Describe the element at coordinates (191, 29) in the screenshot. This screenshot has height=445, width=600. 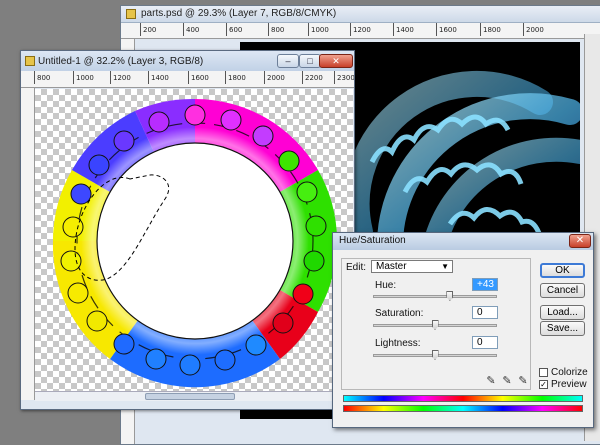
I see `ruler-label: 400` at that location.